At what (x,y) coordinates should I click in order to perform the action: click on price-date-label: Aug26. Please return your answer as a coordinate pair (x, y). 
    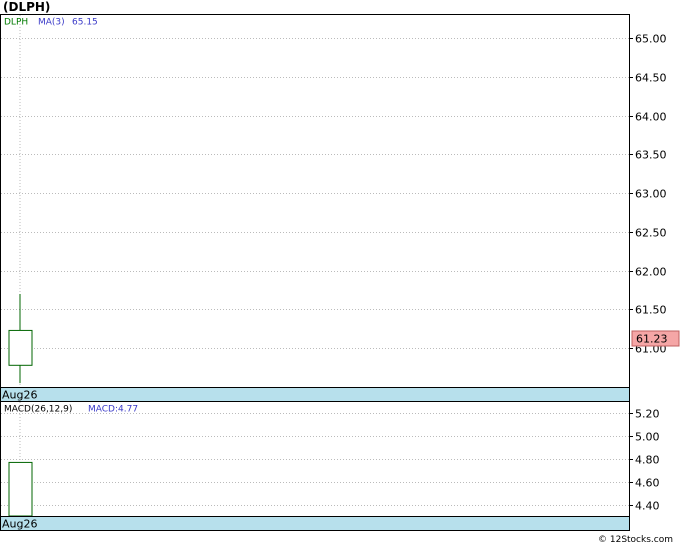
    Looking at the image, I should click on (19, 395).